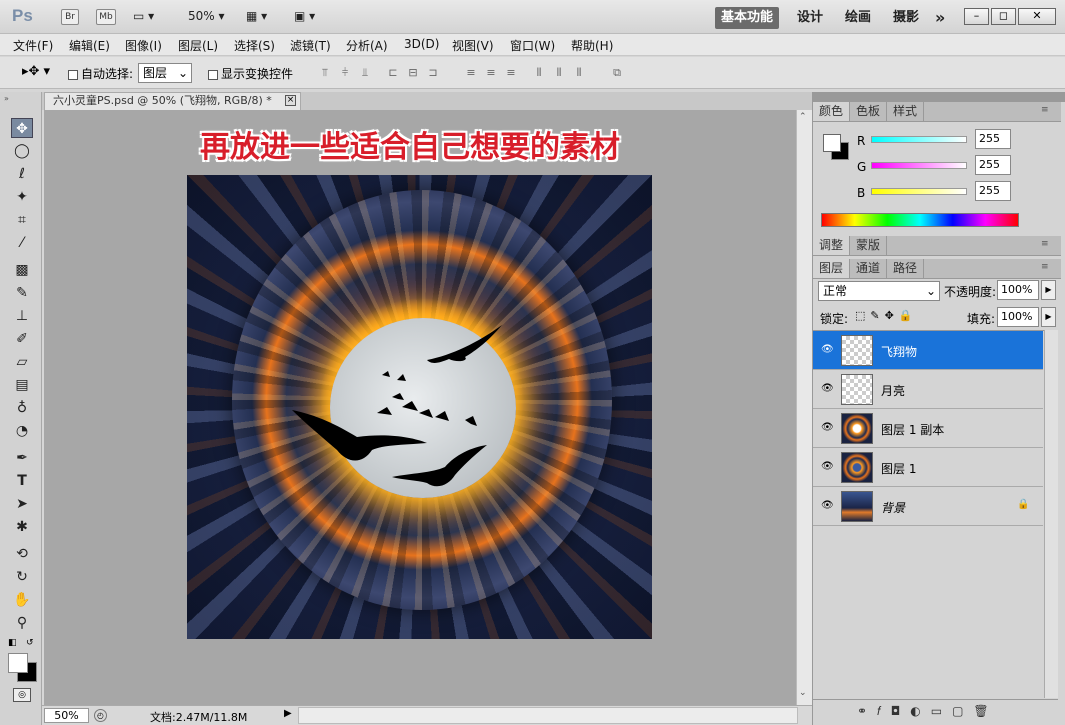 Image resolution: width=1065 pixels, height=725 pixels. Describe the element at coordinates (617, 73) in the screenshot. I see `auto-align-icon: ⧉` at that location.